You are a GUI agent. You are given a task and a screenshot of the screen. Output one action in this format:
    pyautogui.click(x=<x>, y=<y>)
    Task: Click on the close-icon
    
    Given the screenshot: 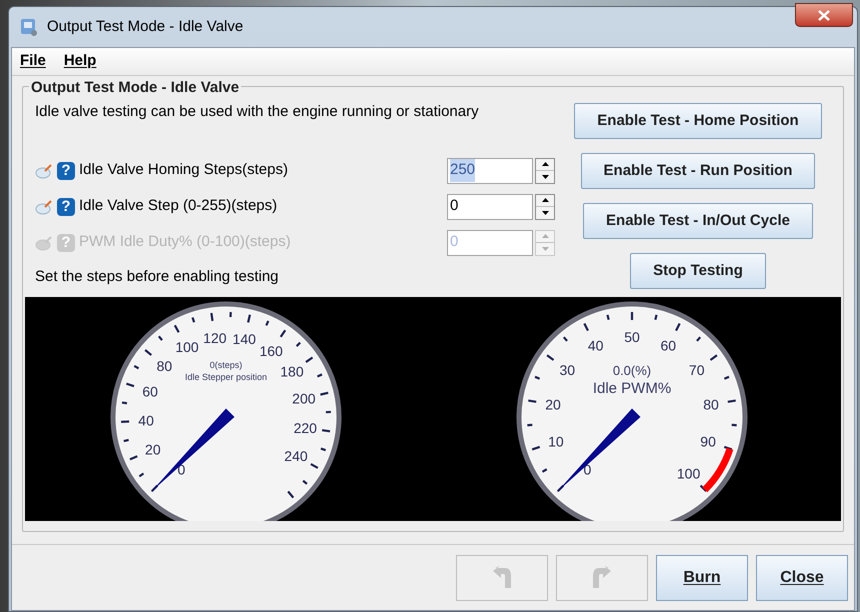 What is the action you would take?
    pyautogui.click(x=824, y=15)
    